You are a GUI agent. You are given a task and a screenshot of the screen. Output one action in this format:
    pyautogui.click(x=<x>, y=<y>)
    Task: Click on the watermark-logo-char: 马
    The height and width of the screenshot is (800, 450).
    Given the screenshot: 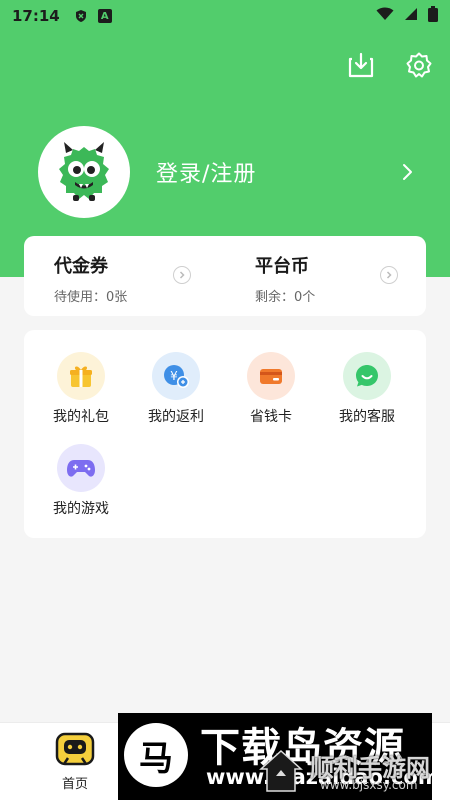 What is the action you would take?
    pyautogui.click(x=156, y=758)
    